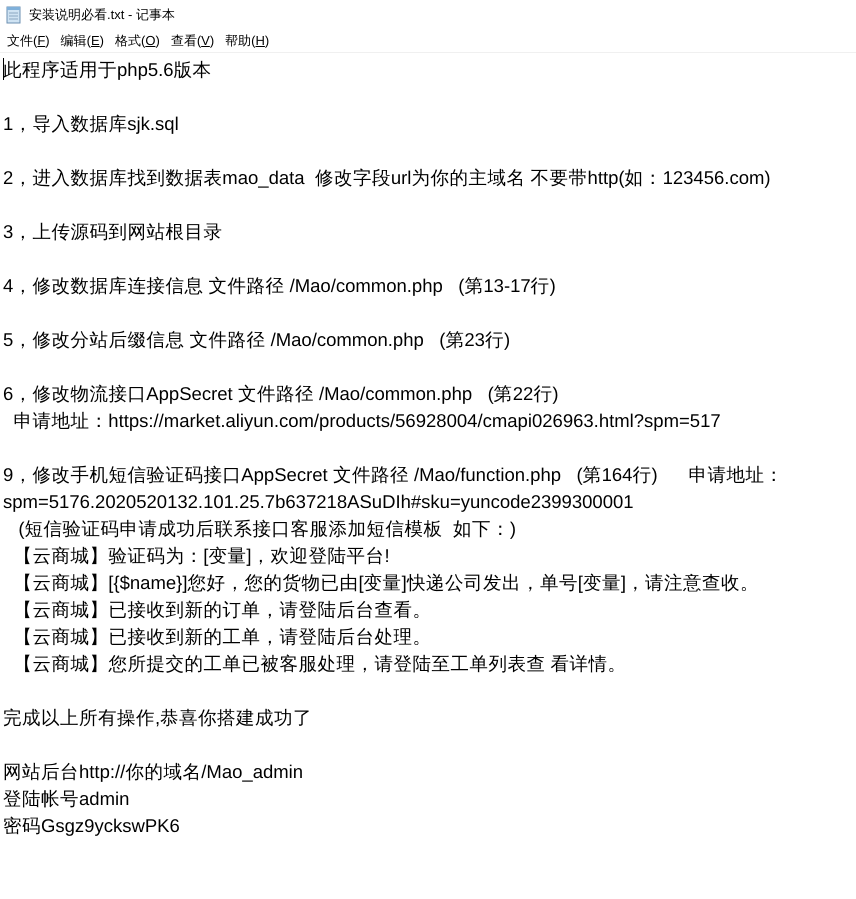 Image resolution: width=856 pixels, height=899 pixels. I want to click on menu-item: 文件(F), so click(29, 41).